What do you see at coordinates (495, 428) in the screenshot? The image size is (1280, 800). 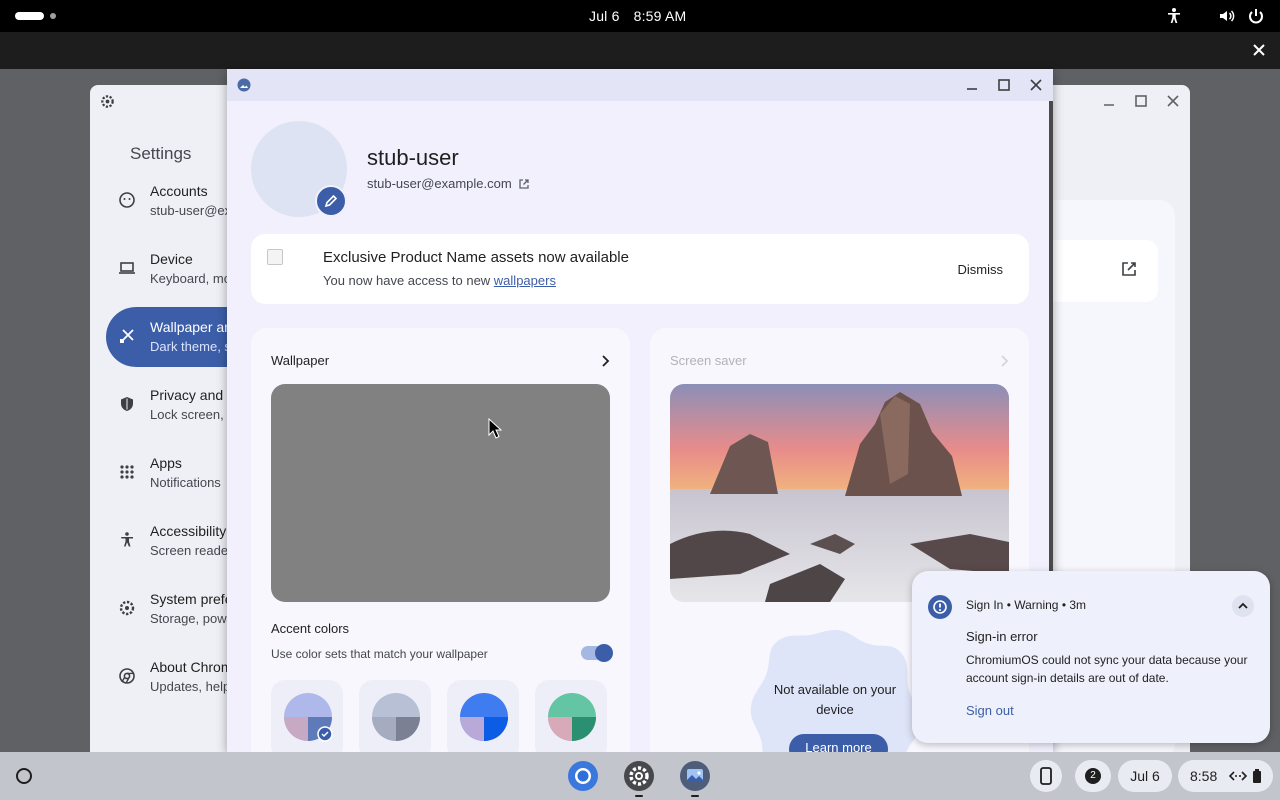 I see `mouse-cursor-icon` at bounding box center [495, 428].